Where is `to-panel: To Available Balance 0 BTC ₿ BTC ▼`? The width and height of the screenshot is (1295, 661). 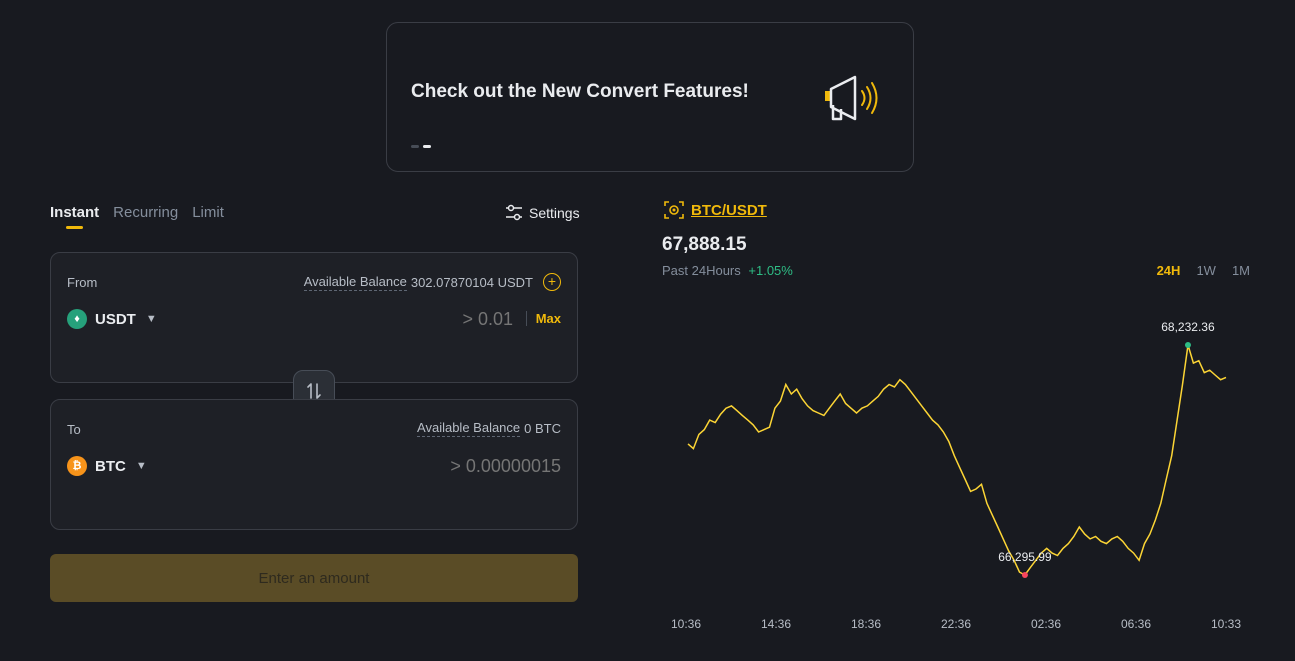 to-panel: To Available Balance 0 BTC ₿ BTC ▼ is located at coordinates (314, 464).